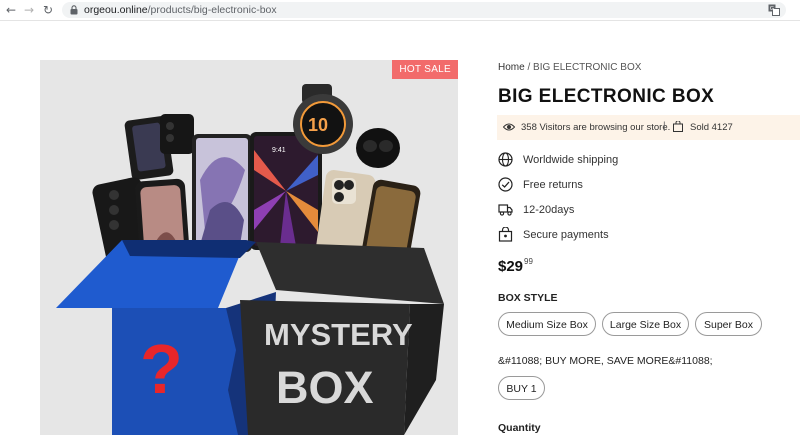  What do you see at coordinates (511, 266) in the screenshot?
I see `price-main: $29` at bounding box center [511, 266].